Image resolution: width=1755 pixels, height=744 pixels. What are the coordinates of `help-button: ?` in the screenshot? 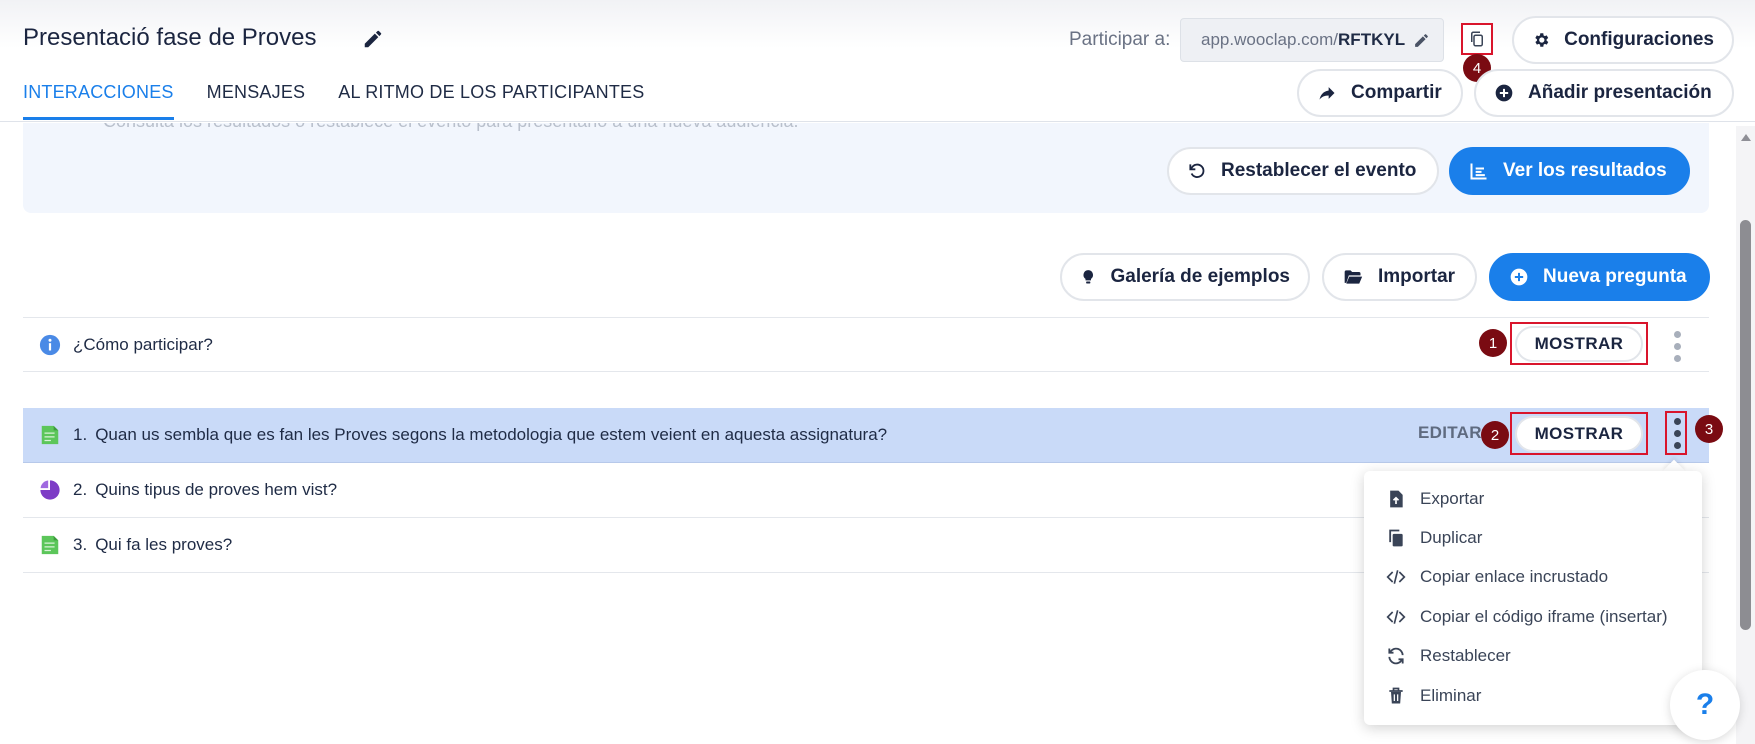 It's located at (1705, 705).